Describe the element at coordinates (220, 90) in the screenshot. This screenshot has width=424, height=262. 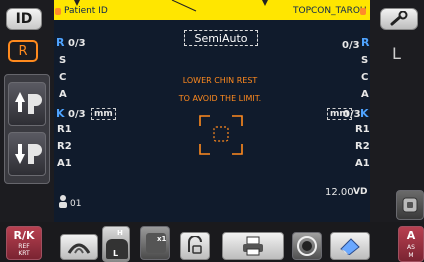
I see `warning-message: LOWER CHIN REST TO AVOID THE LIMIT.` at that location.